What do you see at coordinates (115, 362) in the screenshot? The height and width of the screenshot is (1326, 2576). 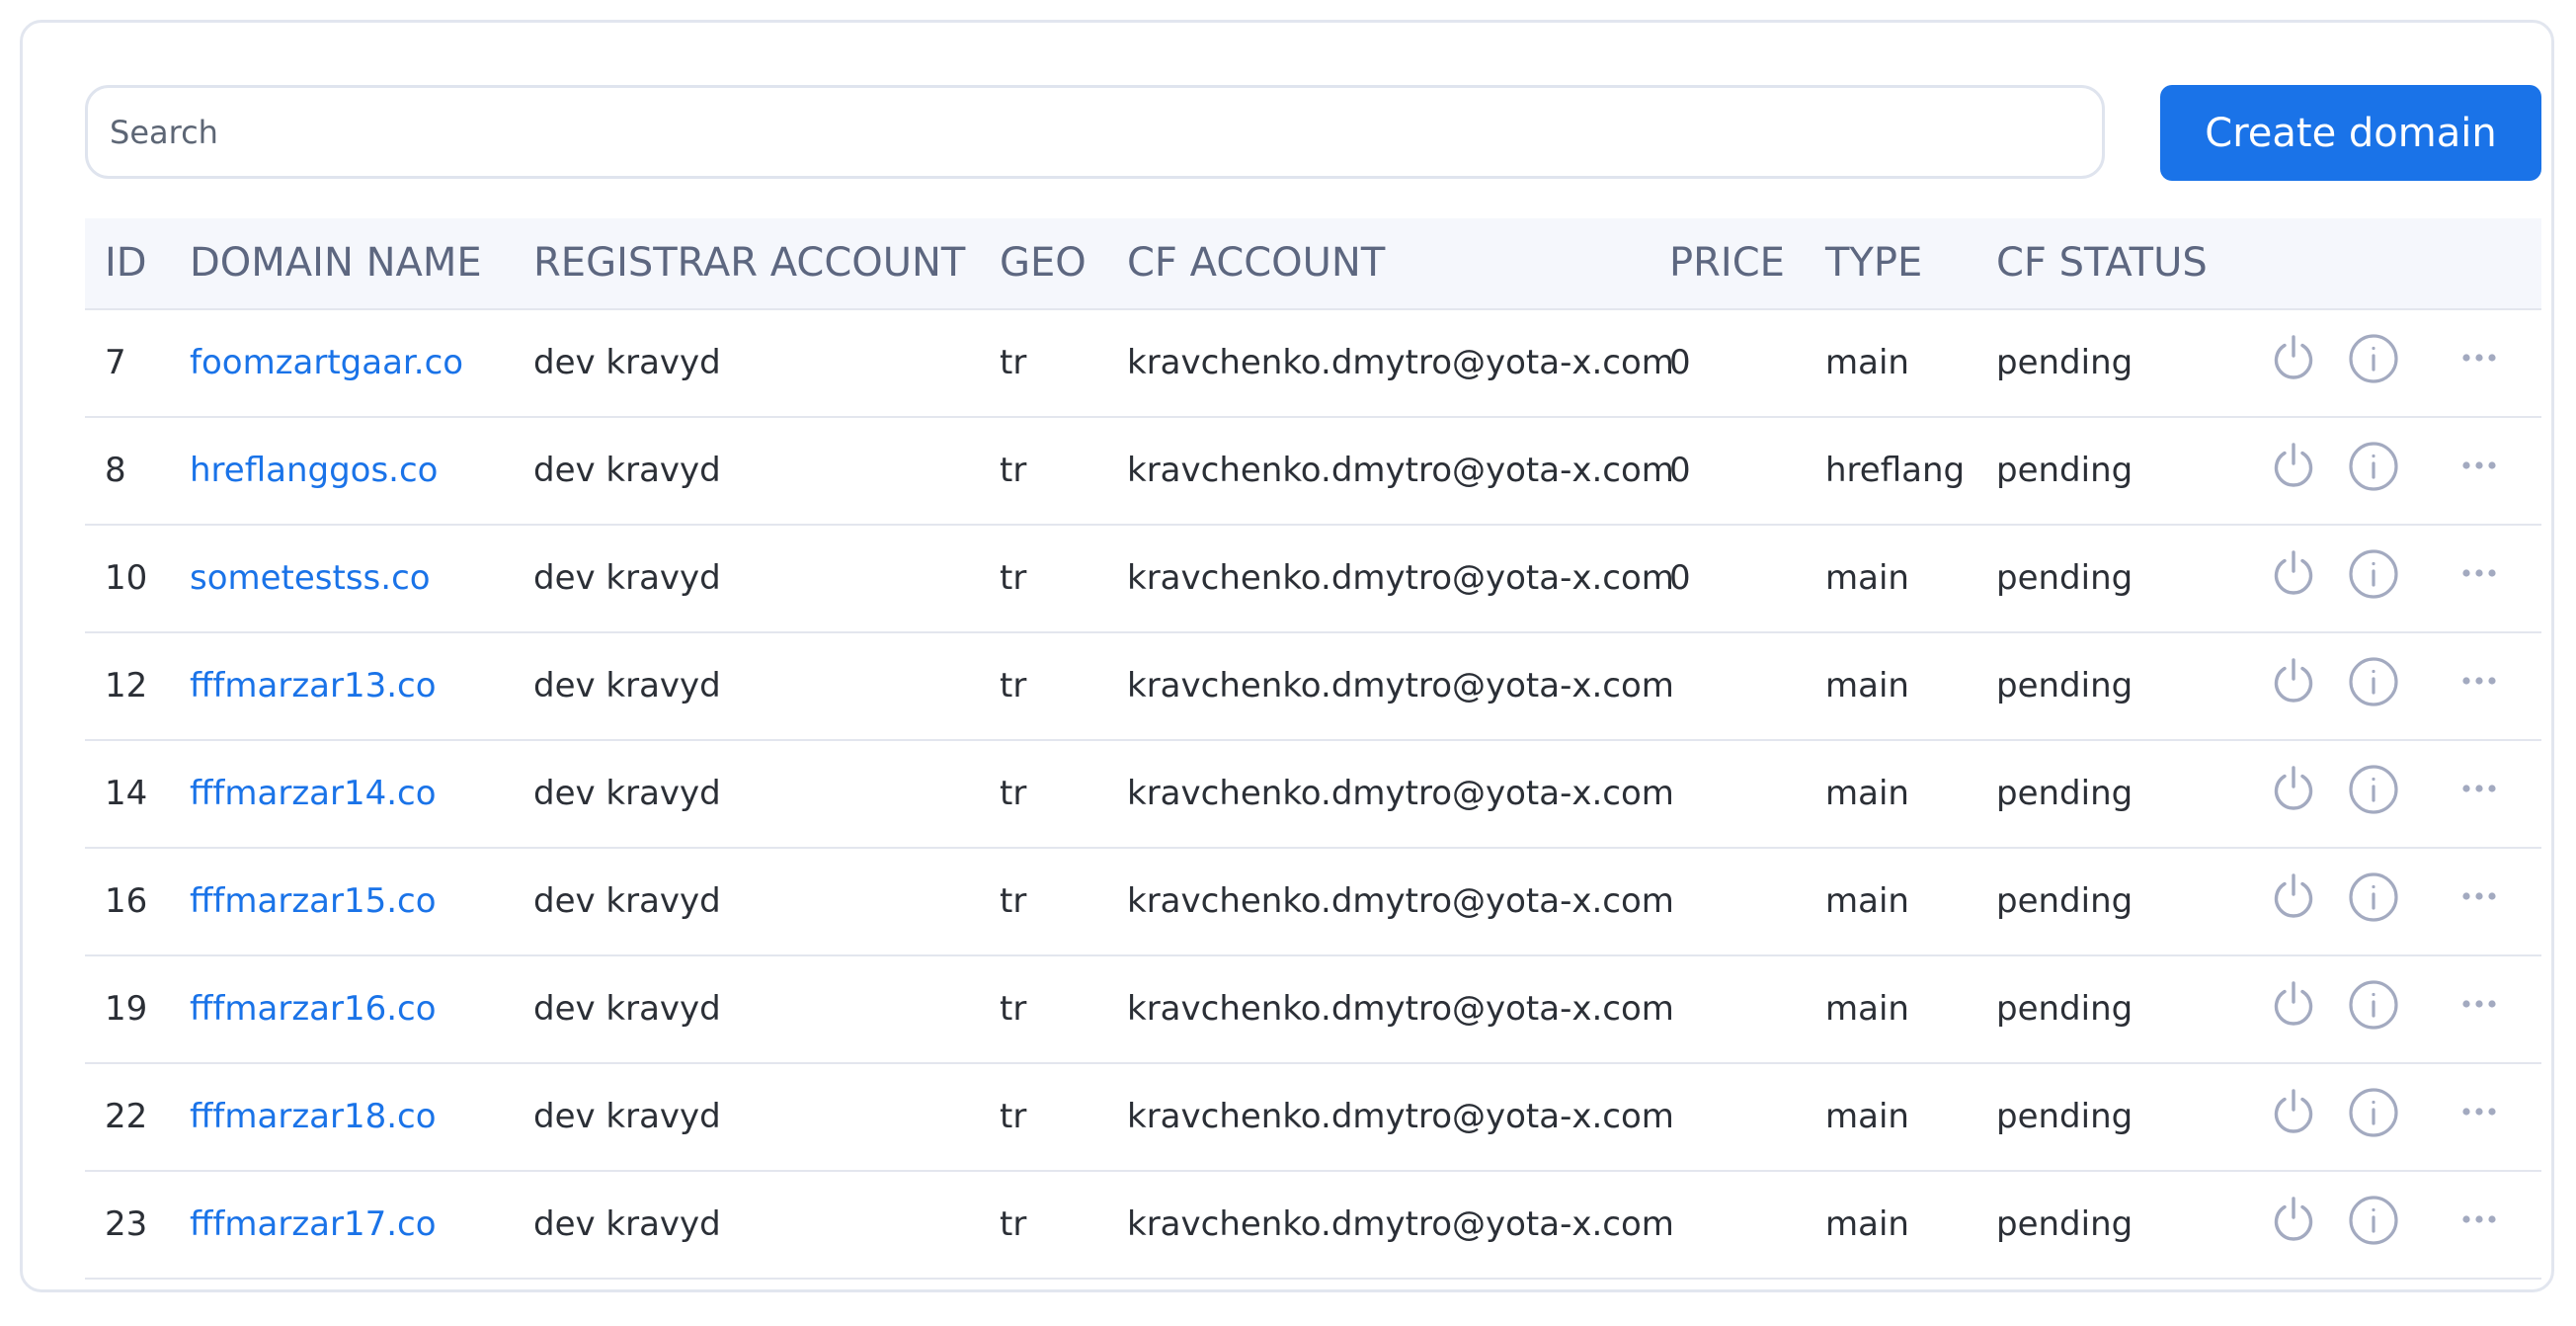 I see `cell-id: 7` at bounding box center [115, 362].